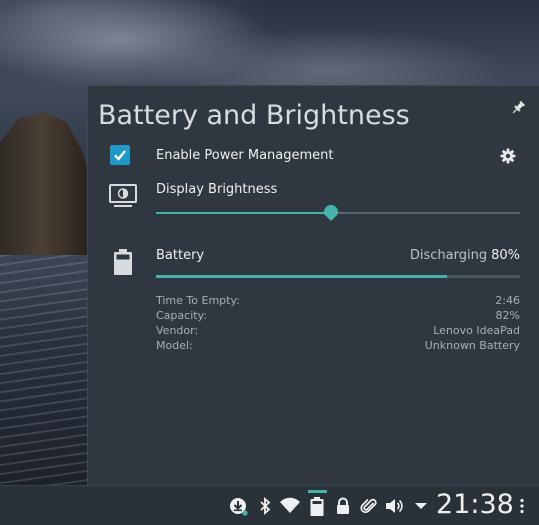  What do you see at coordinates (123, 196) in the screenshot?
I see `display-brightness-icon` at bounding box center [123, 196].